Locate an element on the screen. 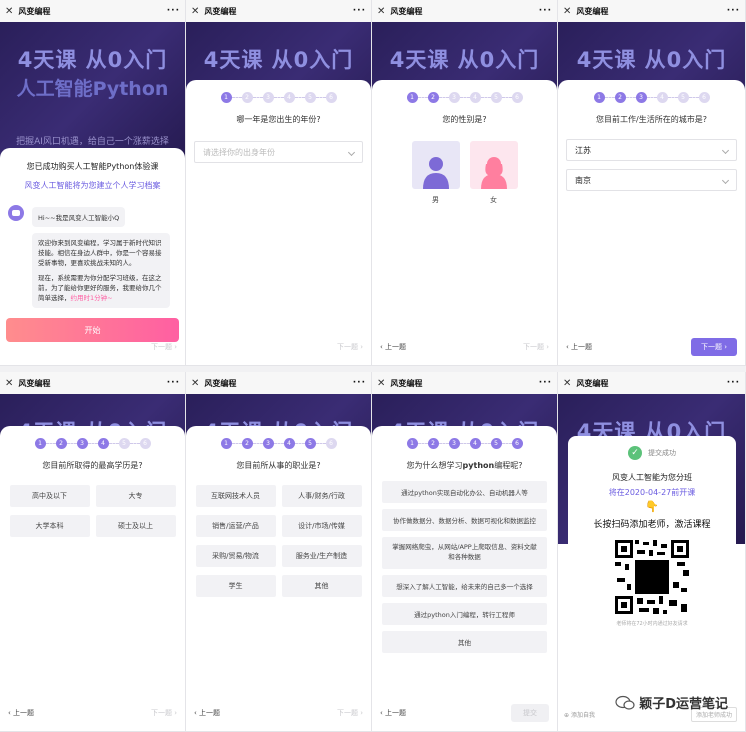 The width and height of the screenshot is (746, 732). purchase-title: 您已成功购买人工智能Python体验课 is located at coordinates (92, 166).